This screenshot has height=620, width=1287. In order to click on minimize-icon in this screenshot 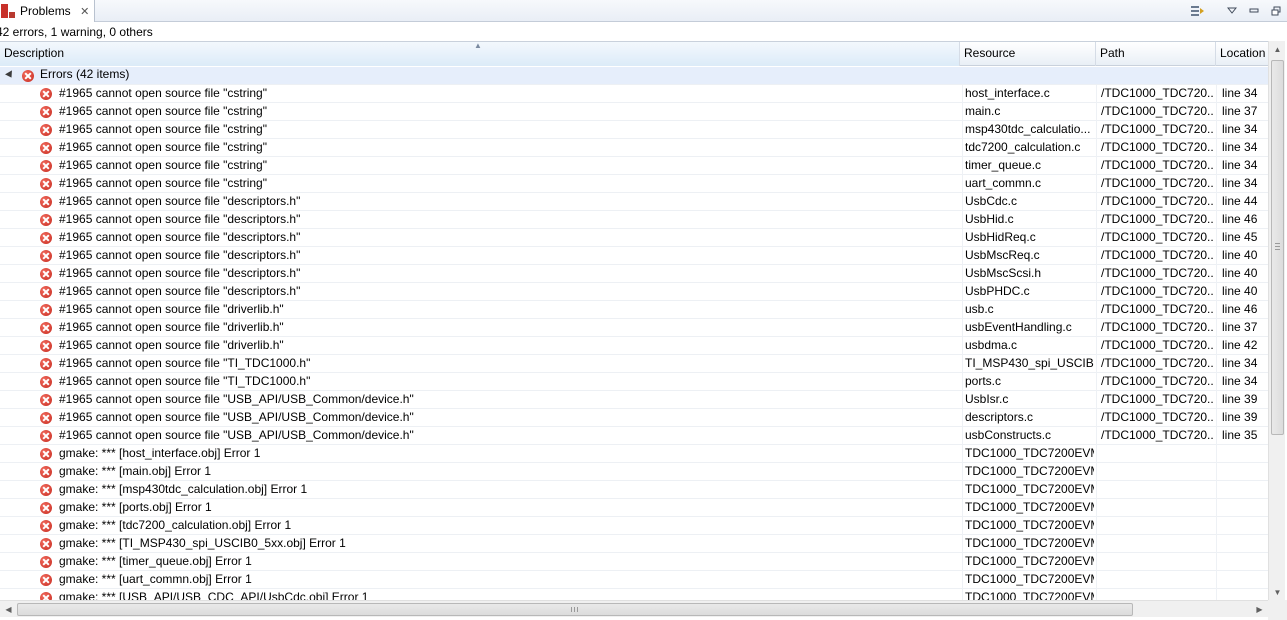, I will do `click(1254, 11)`.